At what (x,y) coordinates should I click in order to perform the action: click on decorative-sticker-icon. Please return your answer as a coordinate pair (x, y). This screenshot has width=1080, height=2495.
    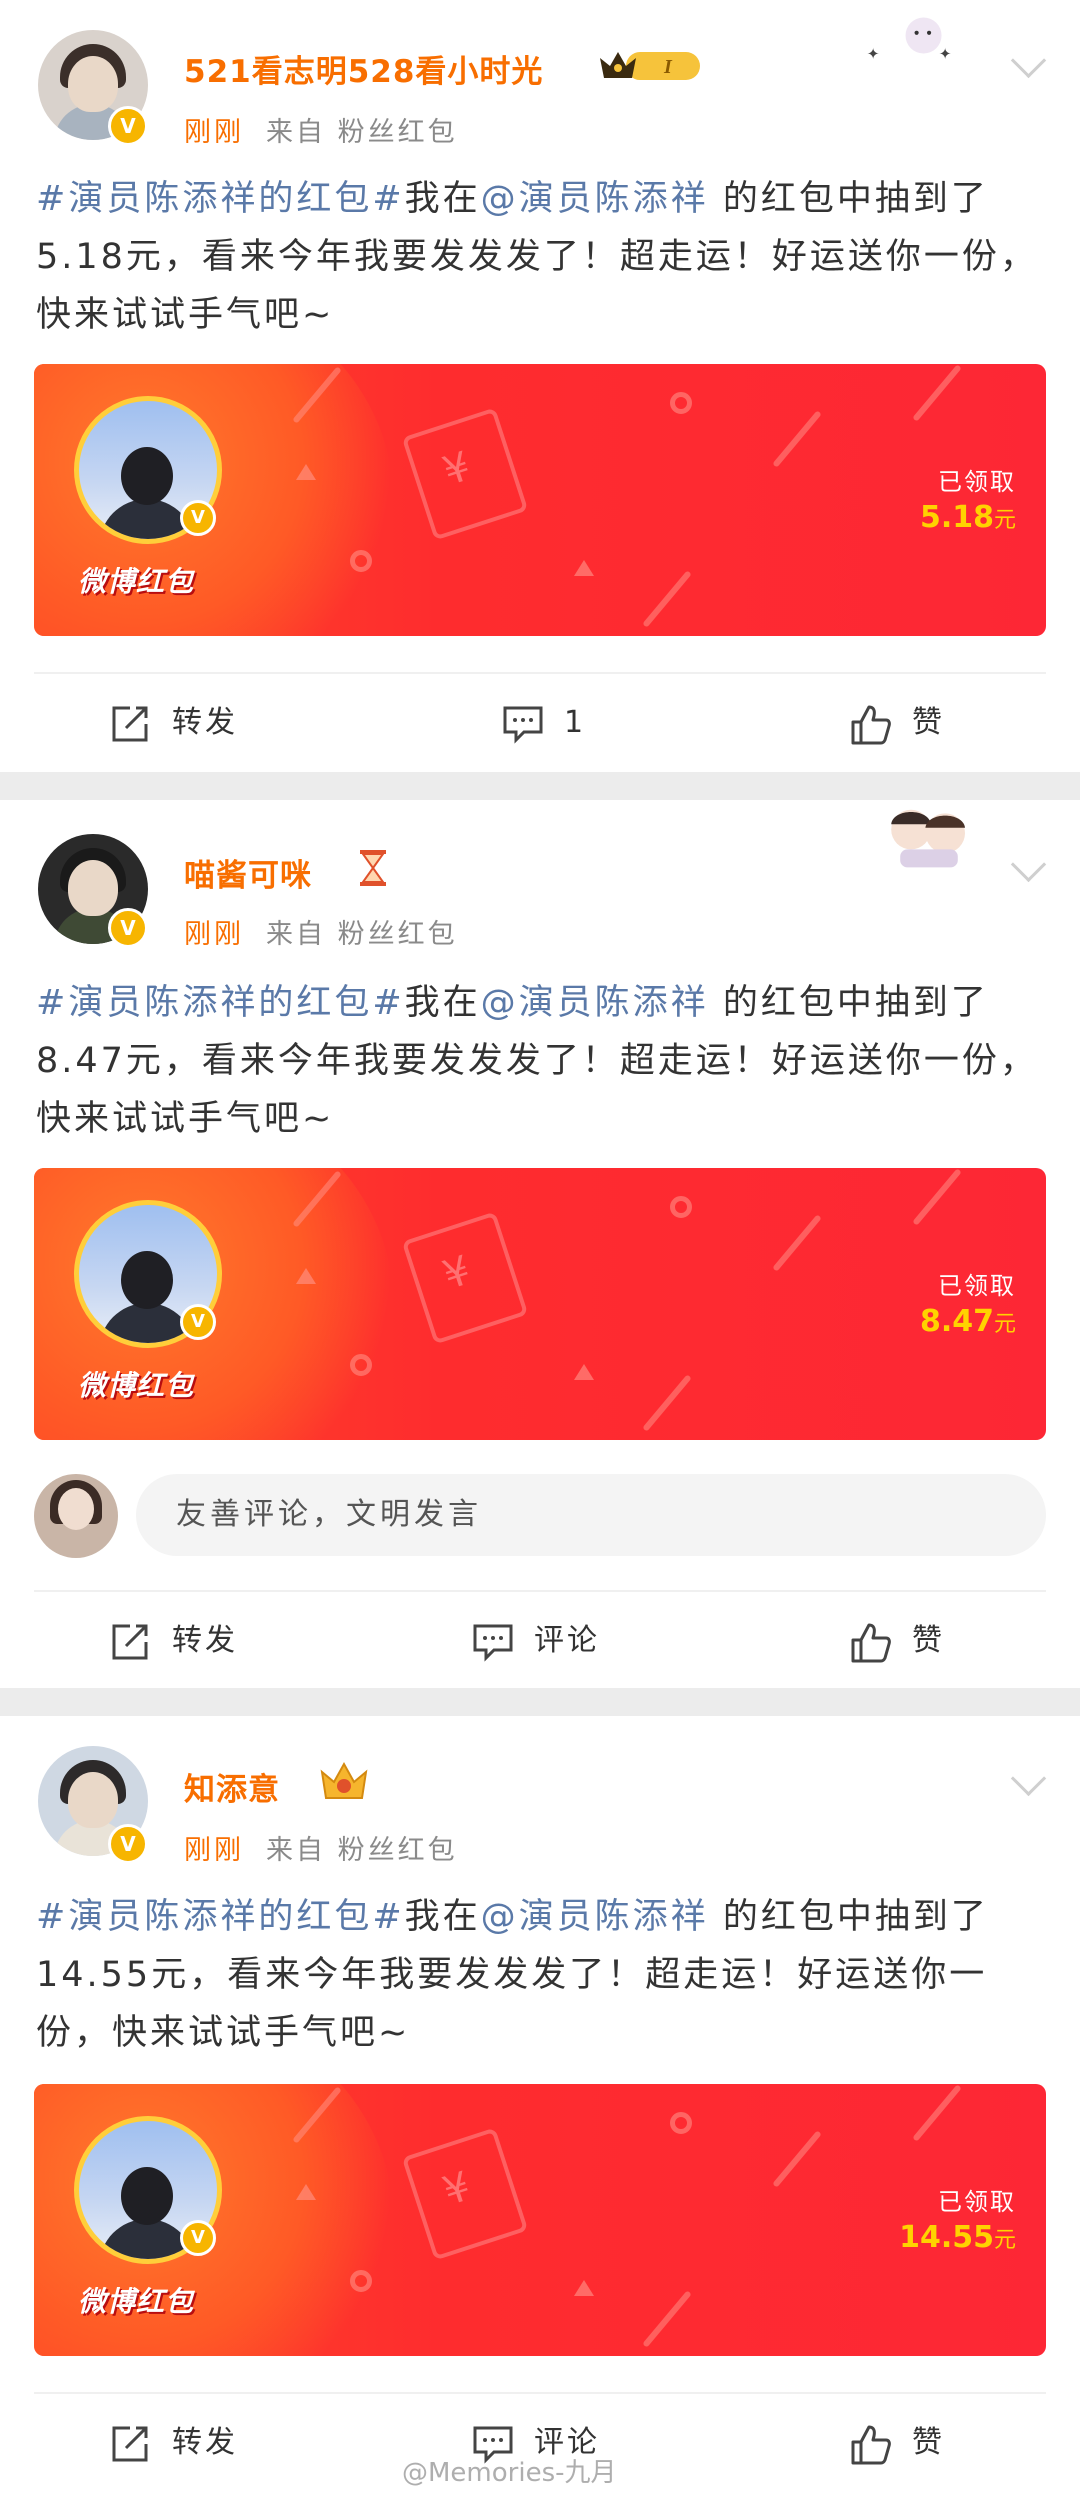
    Looking at the image, I should click on (928, 838).